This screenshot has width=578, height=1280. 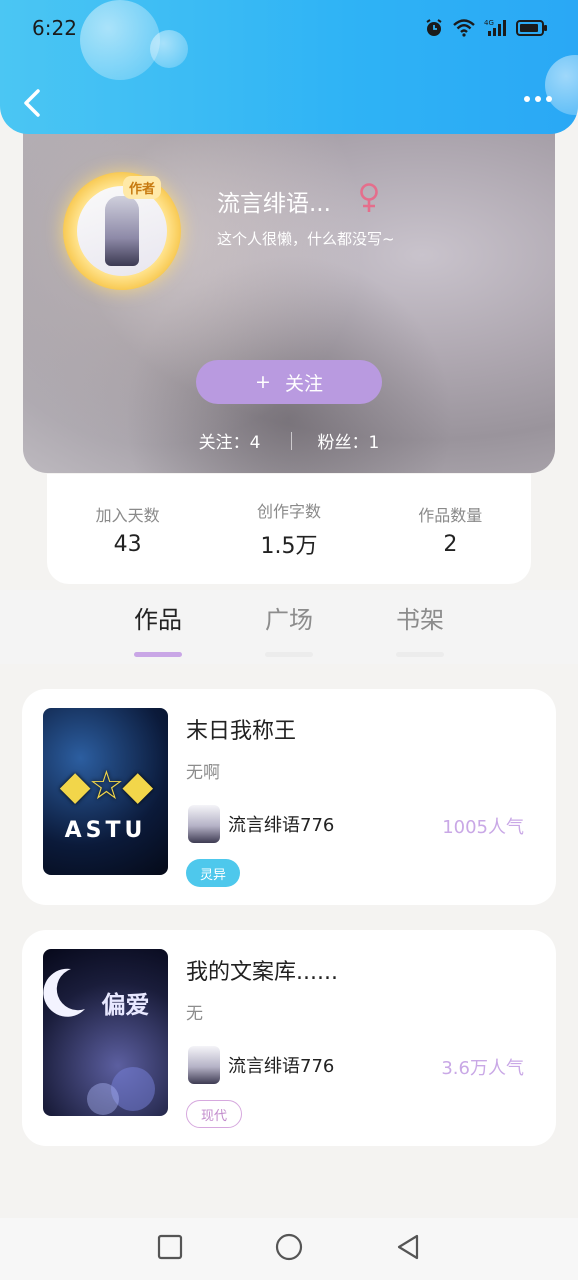 I want to click on tab-bookshelf: 书架, so click(x=420, y=628).